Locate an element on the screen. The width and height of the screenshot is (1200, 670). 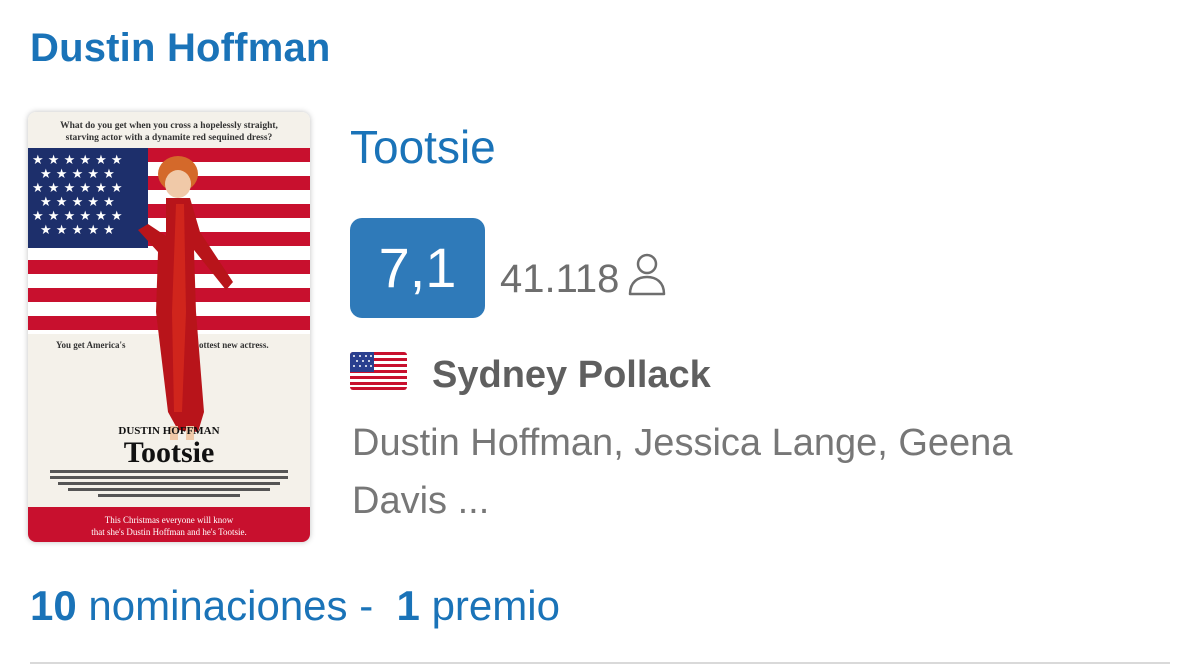
wins-label: premio is located at coordinates (489, 605).